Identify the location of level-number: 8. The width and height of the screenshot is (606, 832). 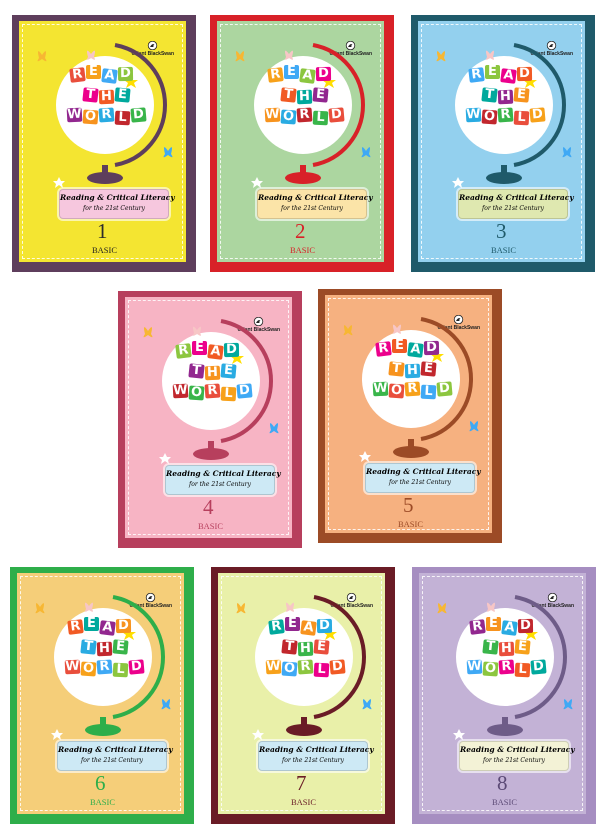
(502, 783).